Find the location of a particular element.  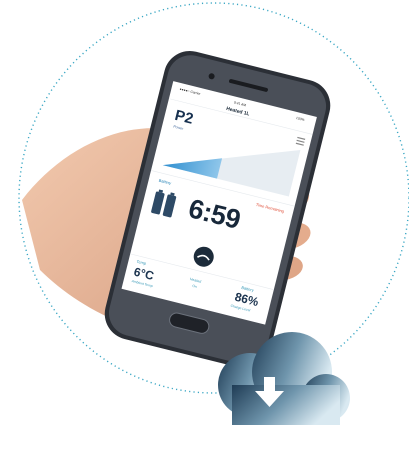

time-remaining: 6:59 is located at coordinates (214, 214).